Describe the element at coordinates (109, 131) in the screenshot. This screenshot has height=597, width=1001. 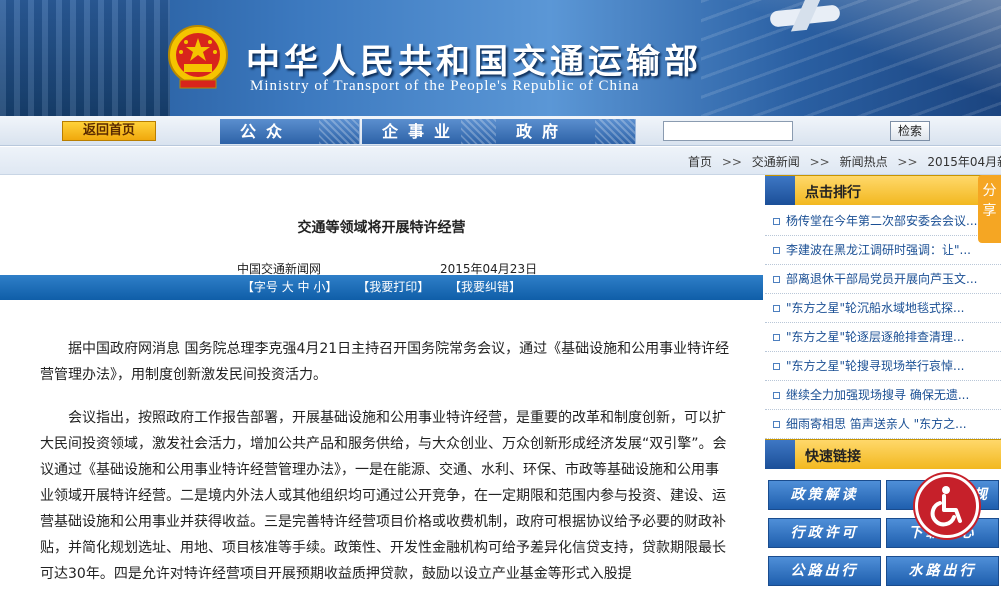
I see `home-button: 返回首页` at that location.